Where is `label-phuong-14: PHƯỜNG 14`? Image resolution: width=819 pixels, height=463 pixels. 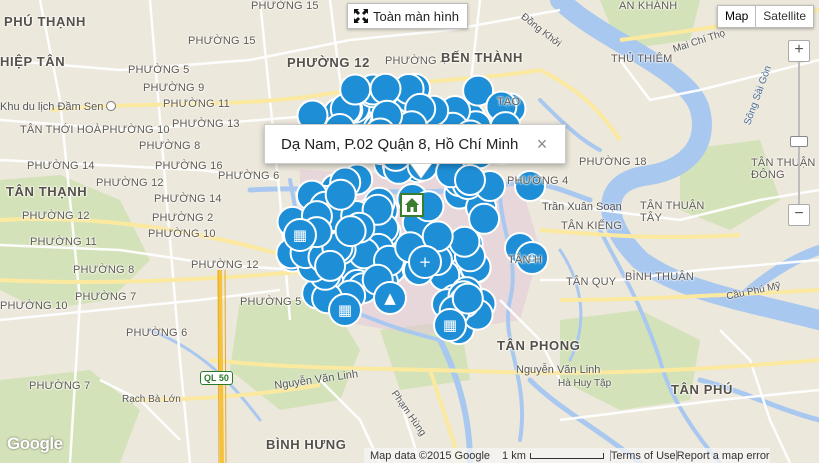
label-phuong-14: PHƯỜNG 14 is located at coordinates (61, 166).